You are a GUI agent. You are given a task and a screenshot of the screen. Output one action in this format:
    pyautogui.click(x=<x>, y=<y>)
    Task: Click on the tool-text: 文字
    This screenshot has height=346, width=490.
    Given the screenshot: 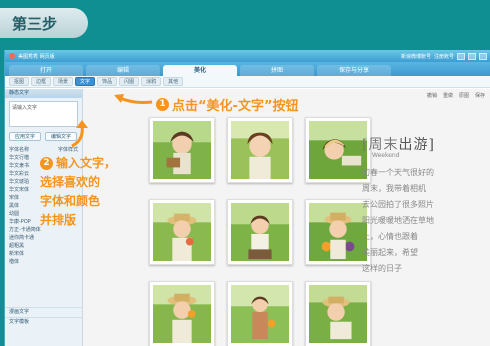 What is the action you would take?
    pyautogui.click(x=85, y=81)
    